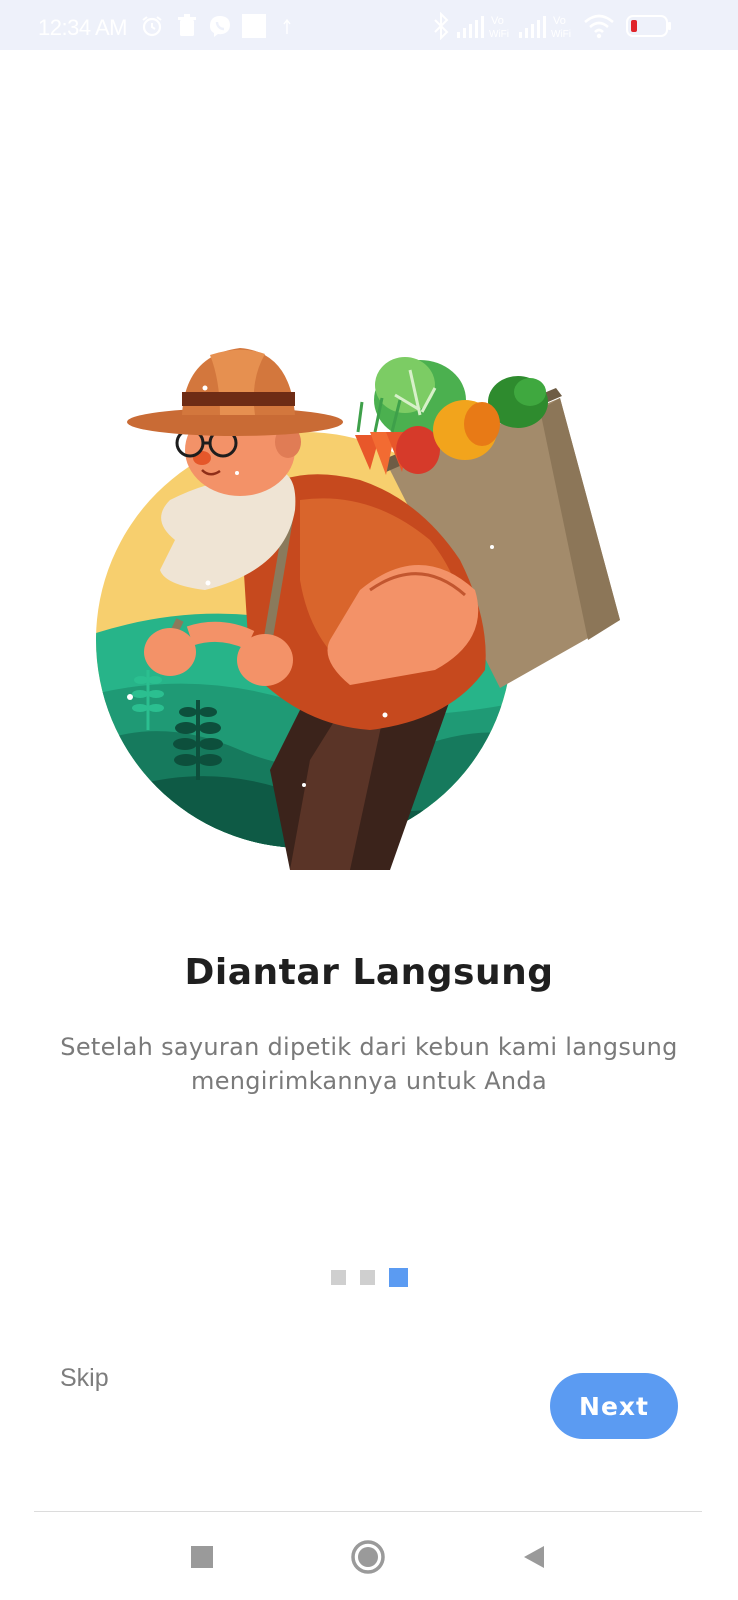 Image resolution: width=738 pixels, height=1600 pixels. I want to click on wifi-icon, so click(599, 26).